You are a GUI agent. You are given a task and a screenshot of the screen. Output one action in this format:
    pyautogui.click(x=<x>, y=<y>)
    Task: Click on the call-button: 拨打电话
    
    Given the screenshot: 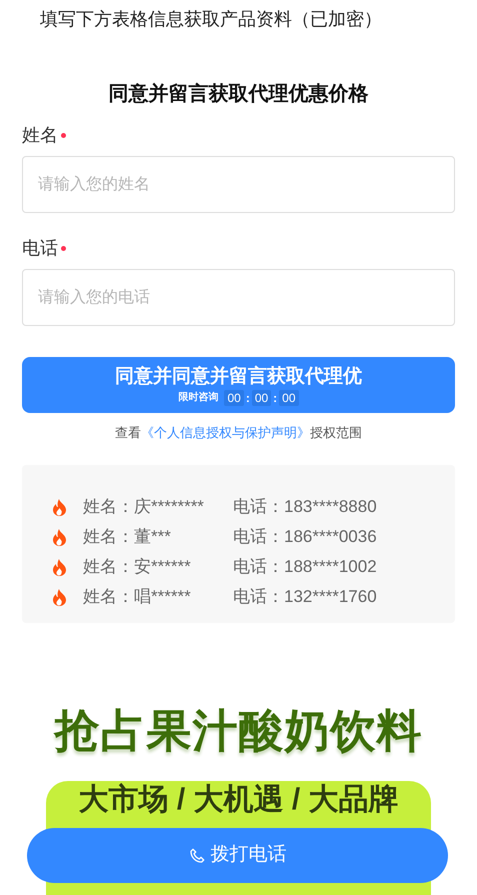 What is the action you would take?
    pyautogui.click(x=237, y=855)
    